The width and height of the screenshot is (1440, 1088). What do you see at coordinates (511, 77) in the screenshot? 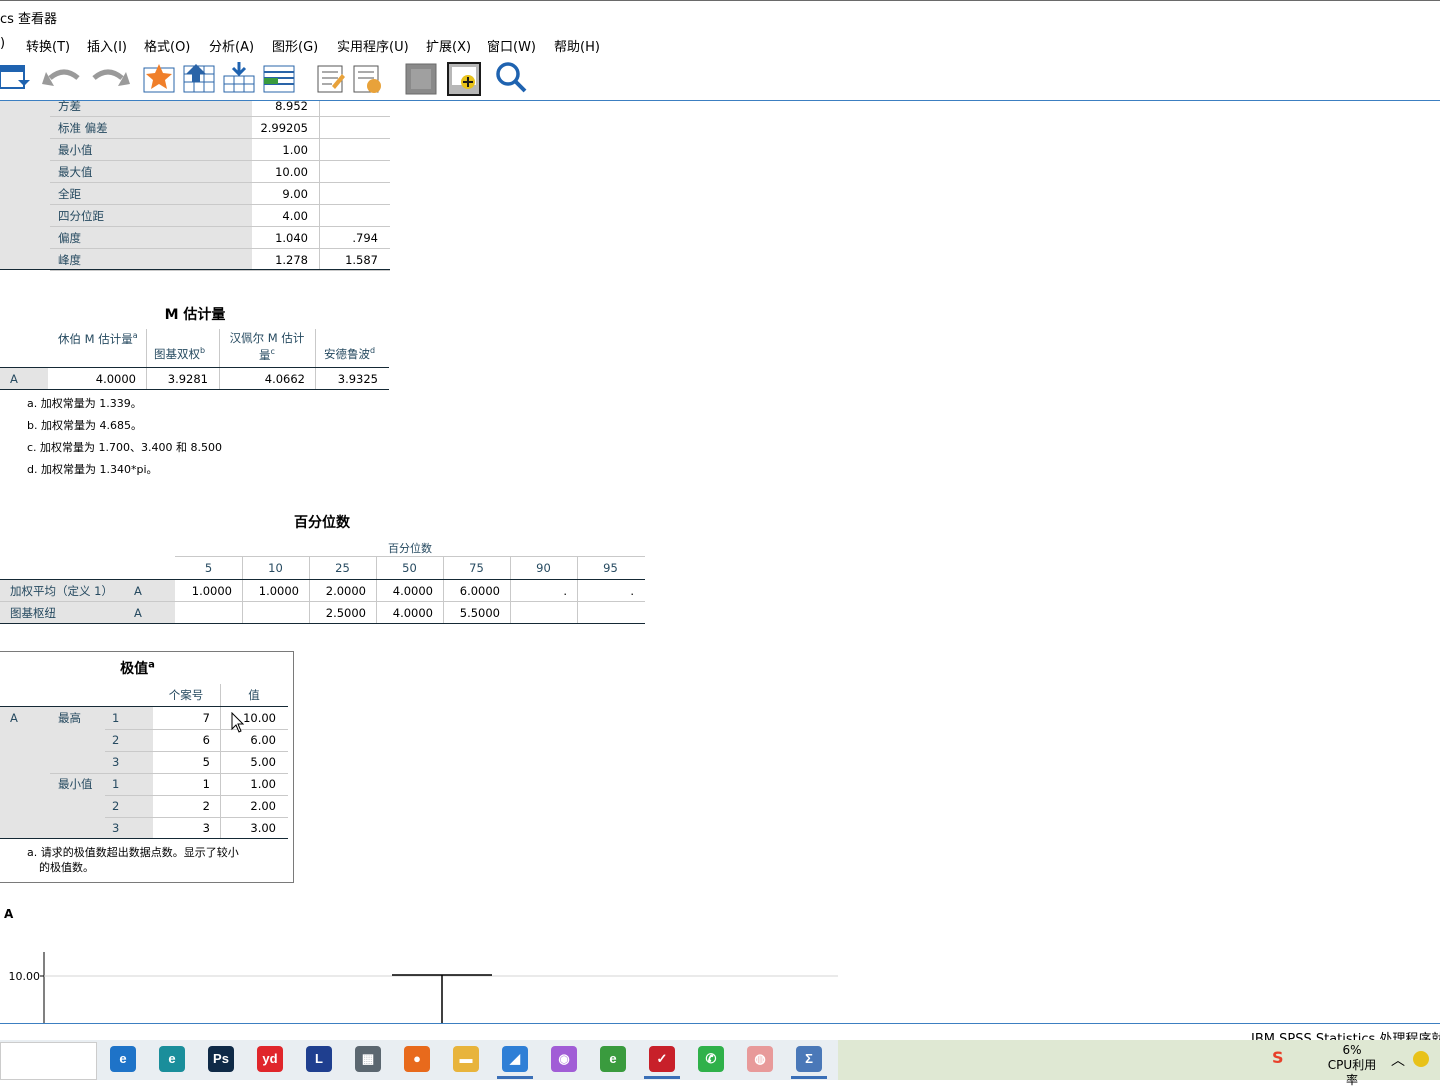
I see `search-icon` at bounding box center [511, 77].